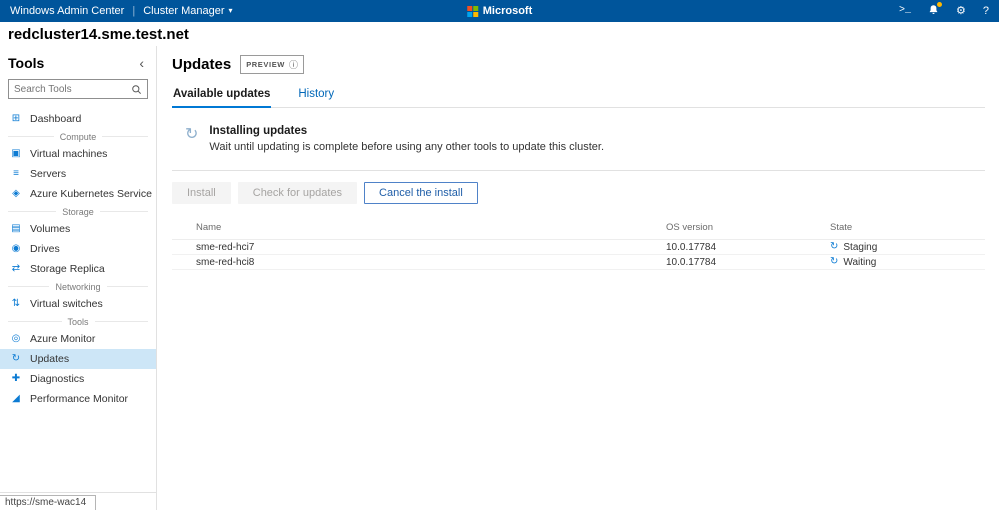  I want to click on notifications-bell-icon, so click(935, 10).